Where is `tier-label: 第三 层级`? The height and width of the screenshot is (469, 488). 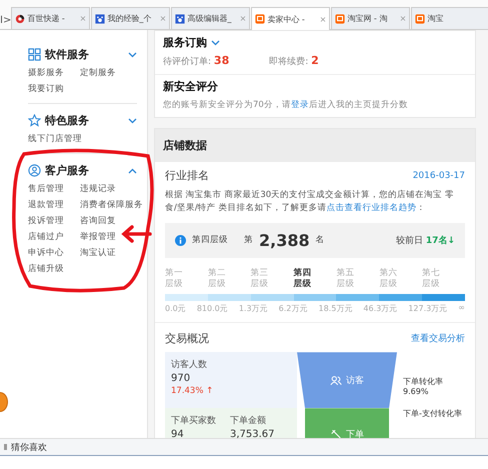 tier-label: 第三 层级 is located at coordinates (260, 280).